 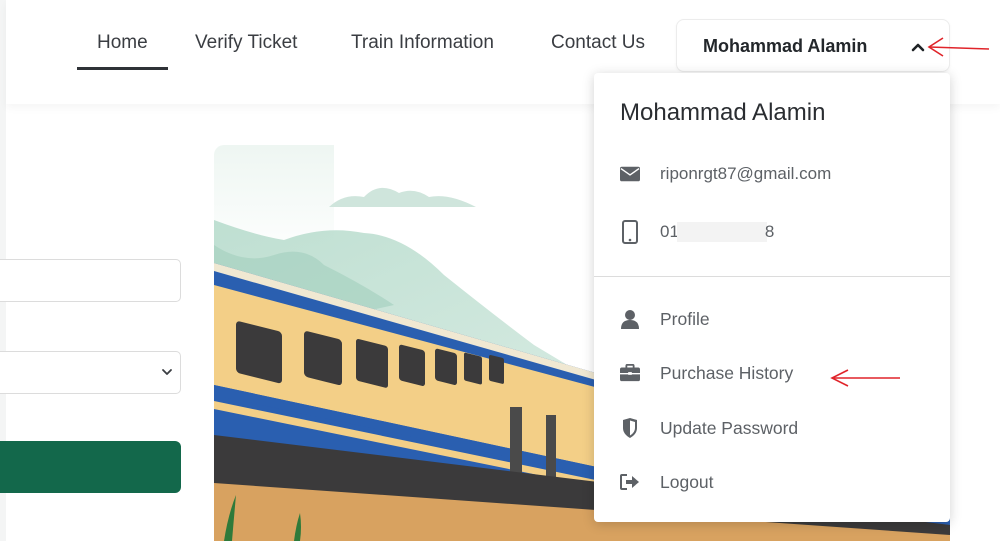 I want to click on menu-item-purchase-history: Purchase History, so click(x=706, y=373).